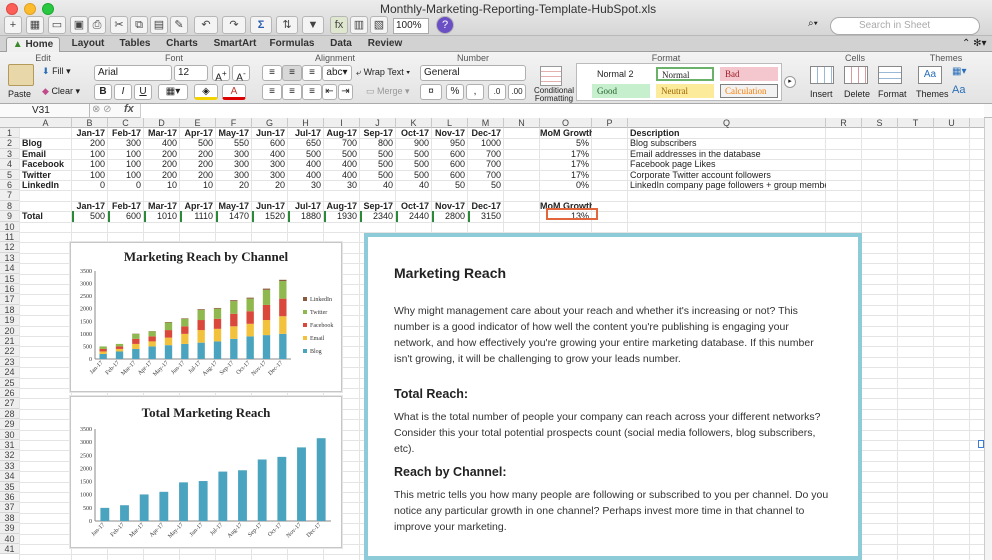 The image size is (992, 560). I want to click on column-header-a: A, so click(46, 123).